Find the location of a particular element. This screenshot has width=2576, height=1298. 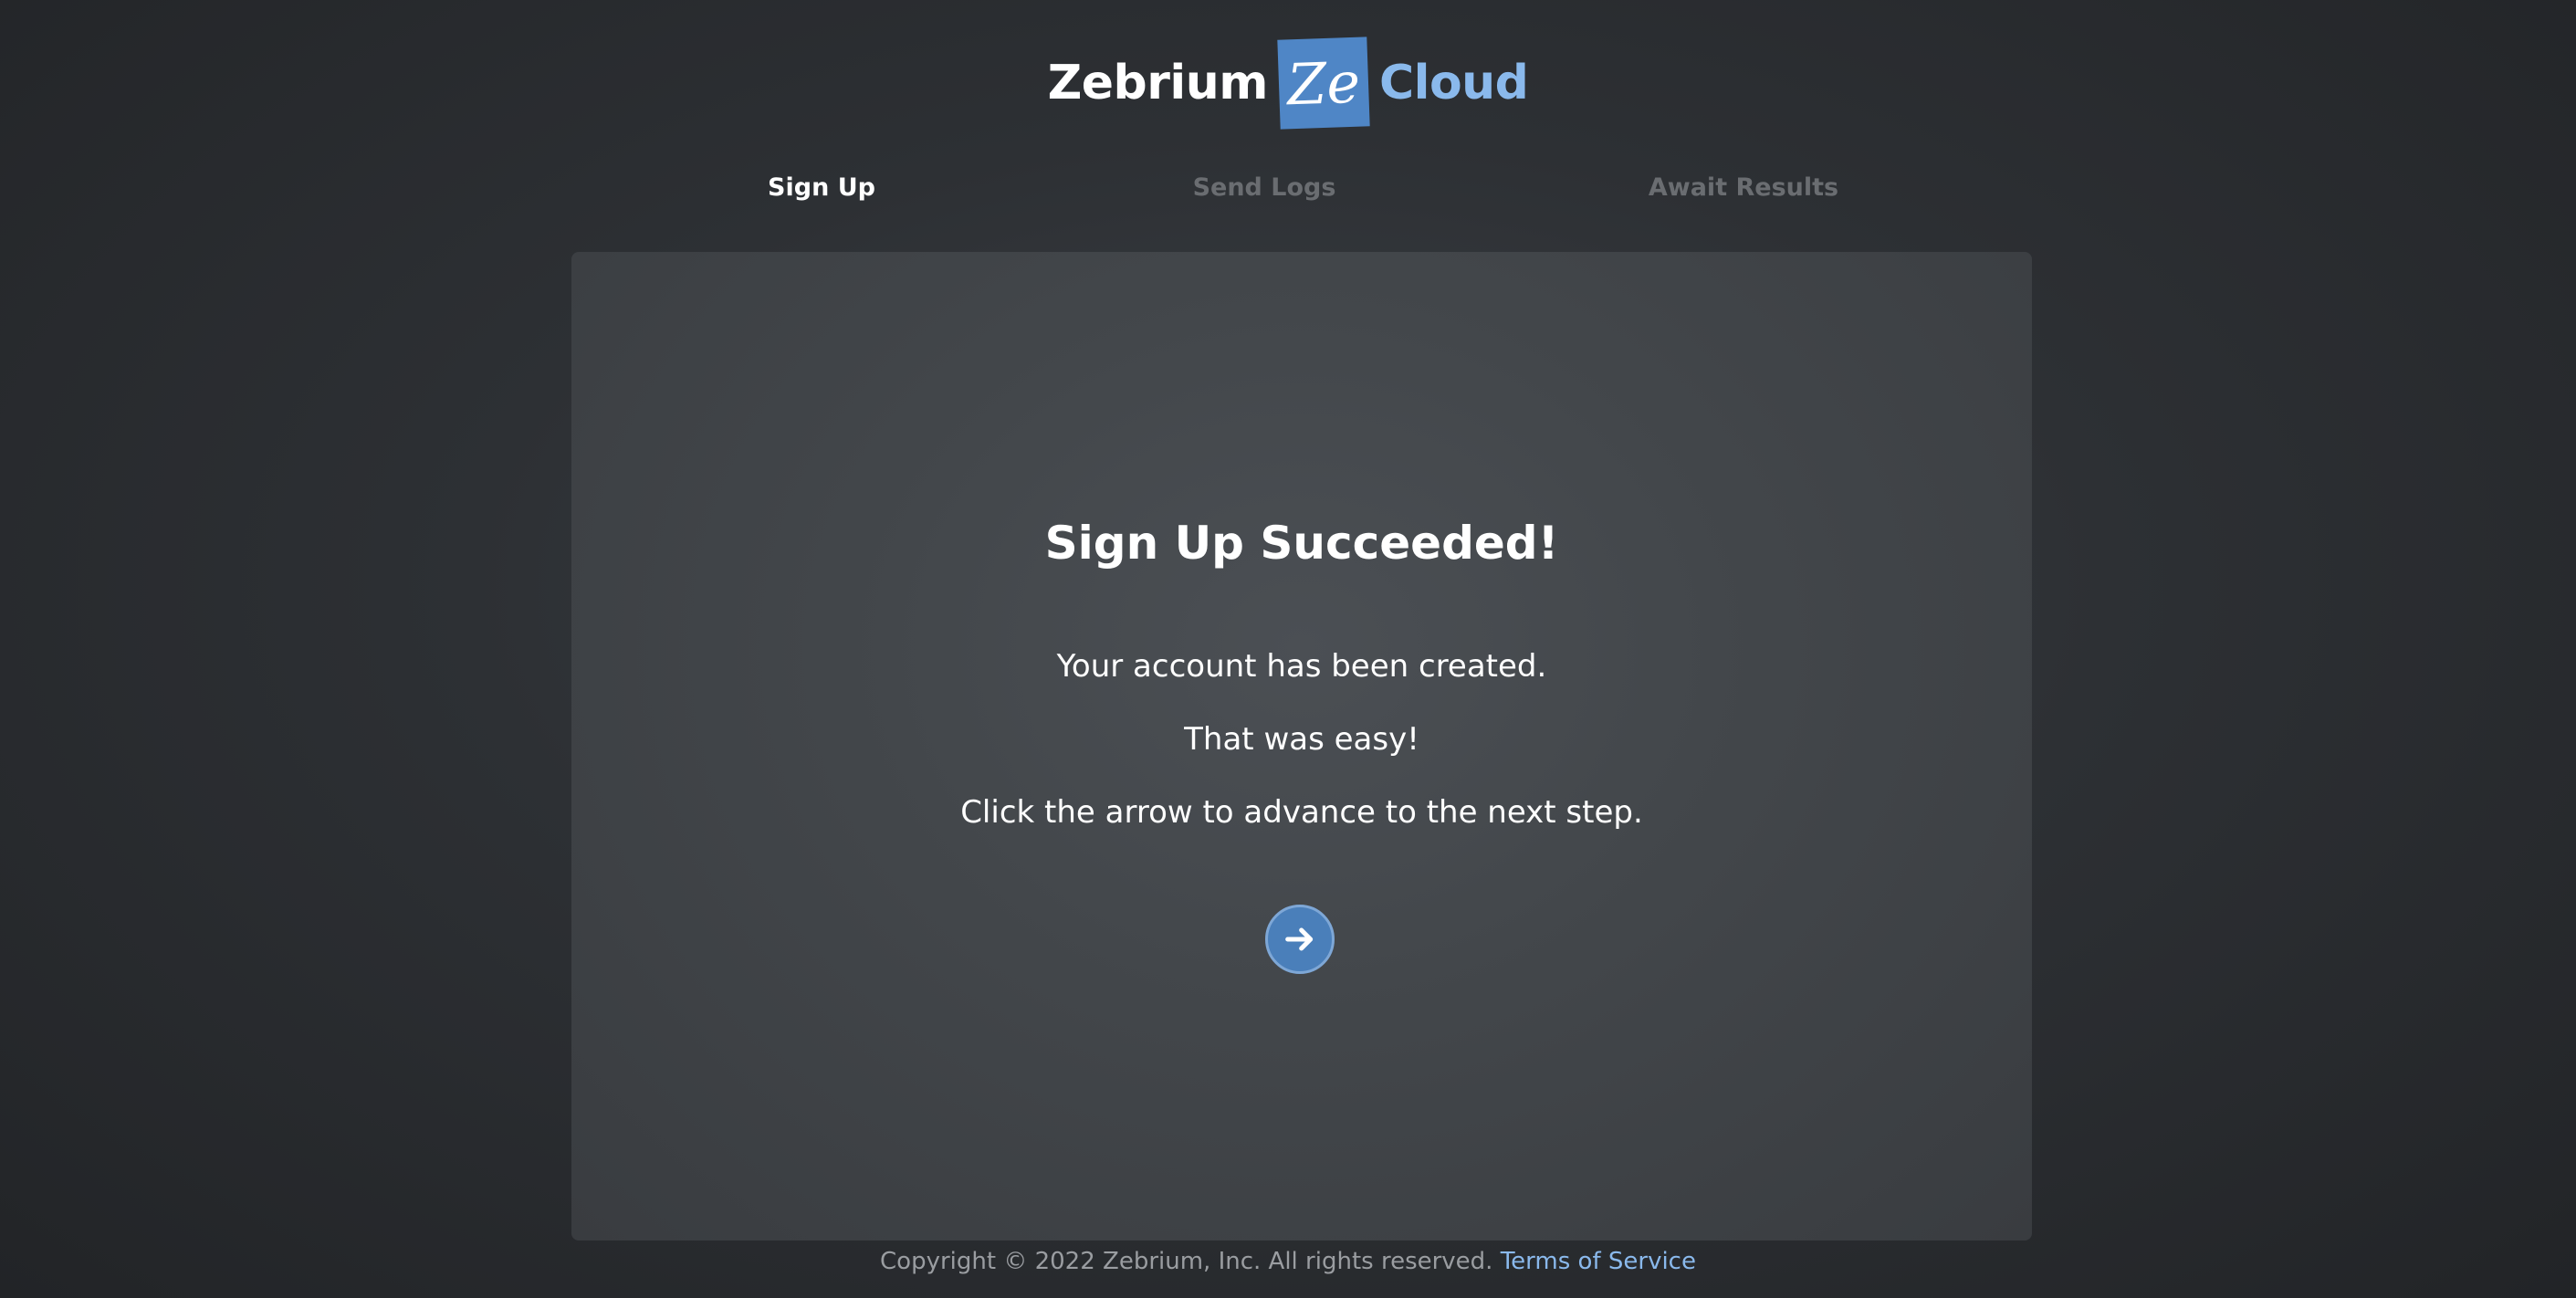

signup-steps: Sign Up Send Logs Await Results is located at coordinates (1288, 195).